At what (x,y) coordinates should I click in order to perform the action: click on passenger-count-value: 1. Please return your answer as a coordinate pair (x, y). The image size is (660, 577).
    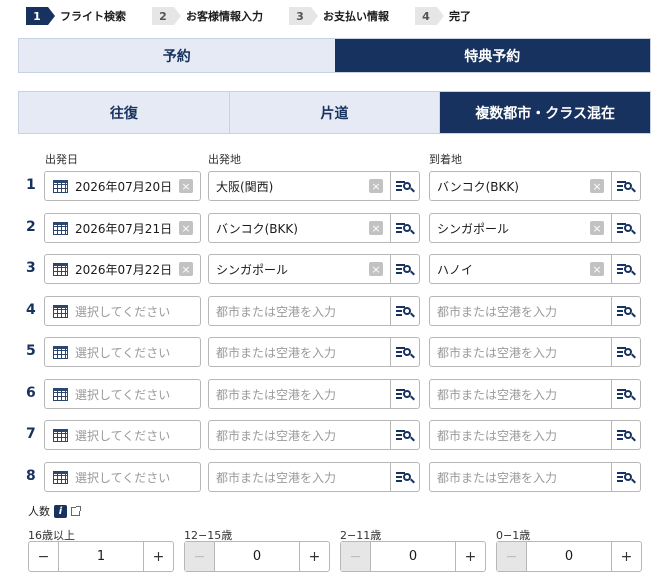
    Looking at the image, I should click on (101, 556).